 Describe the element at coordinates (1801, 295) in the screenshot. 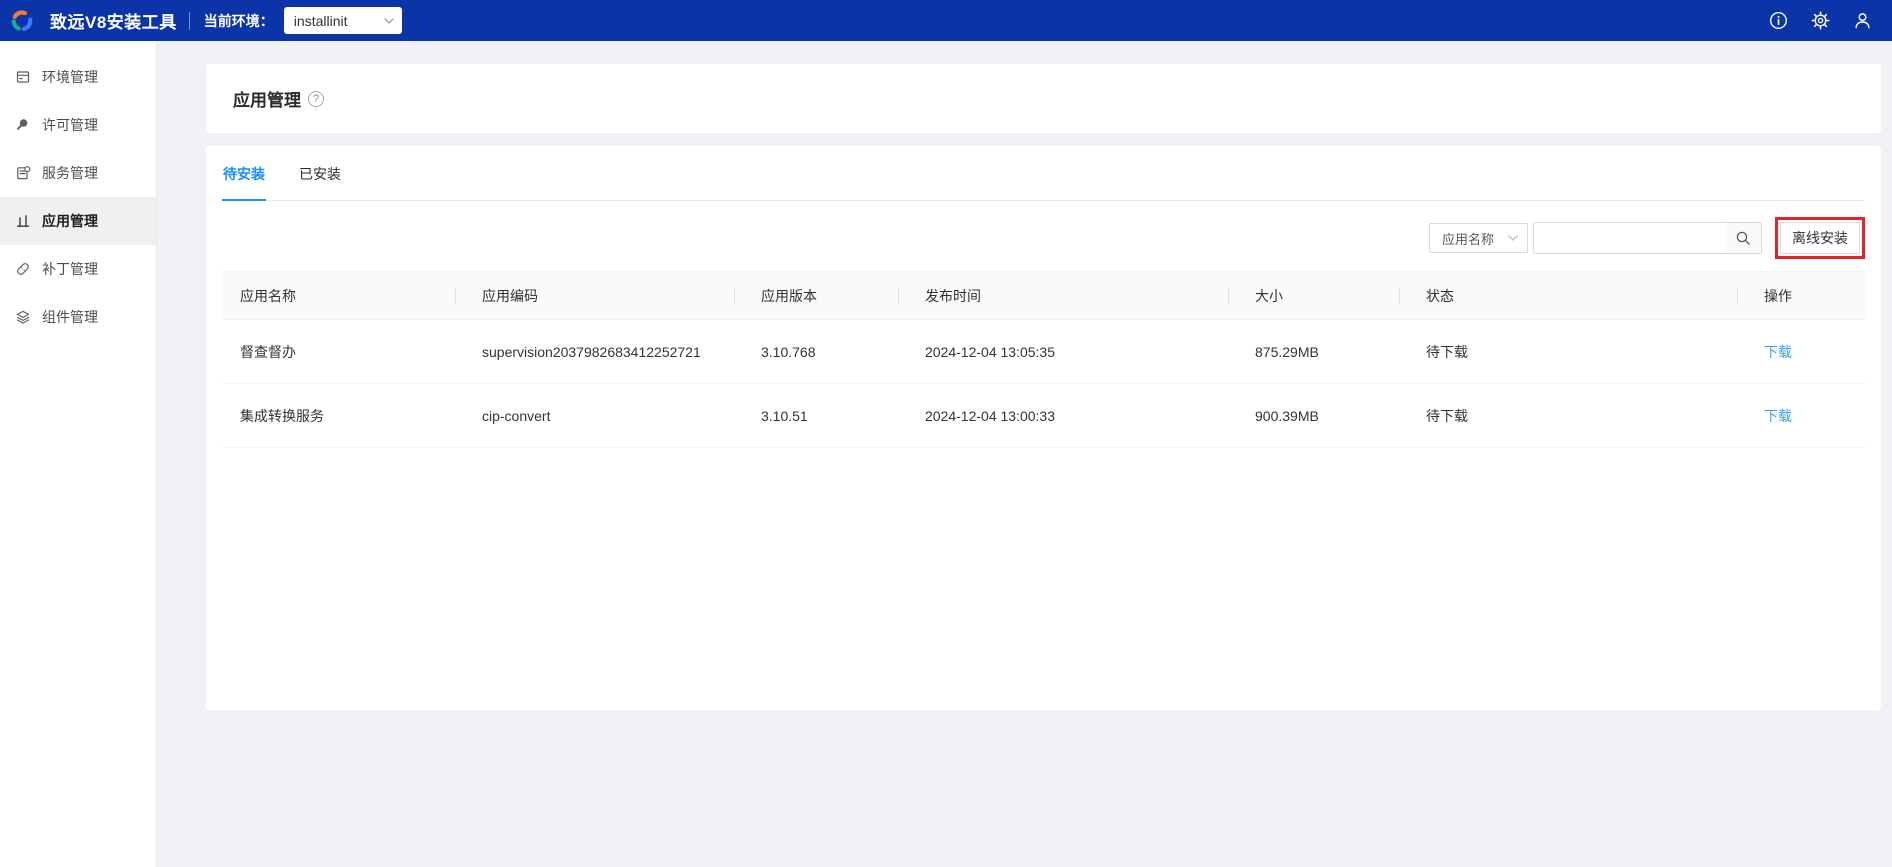

I see `column-action: 操作` at that location.